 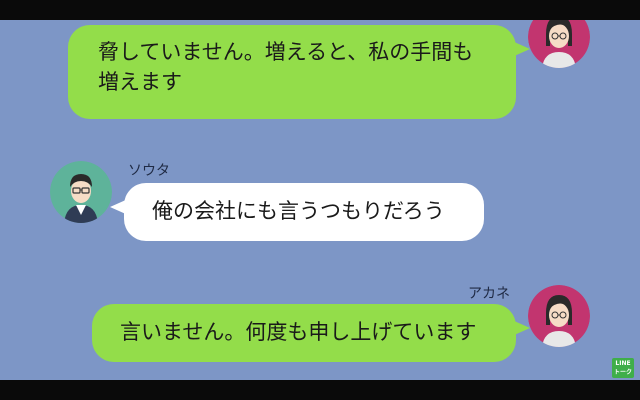 I want to click on badge-line2: トーク, so click(x=622, y=372).